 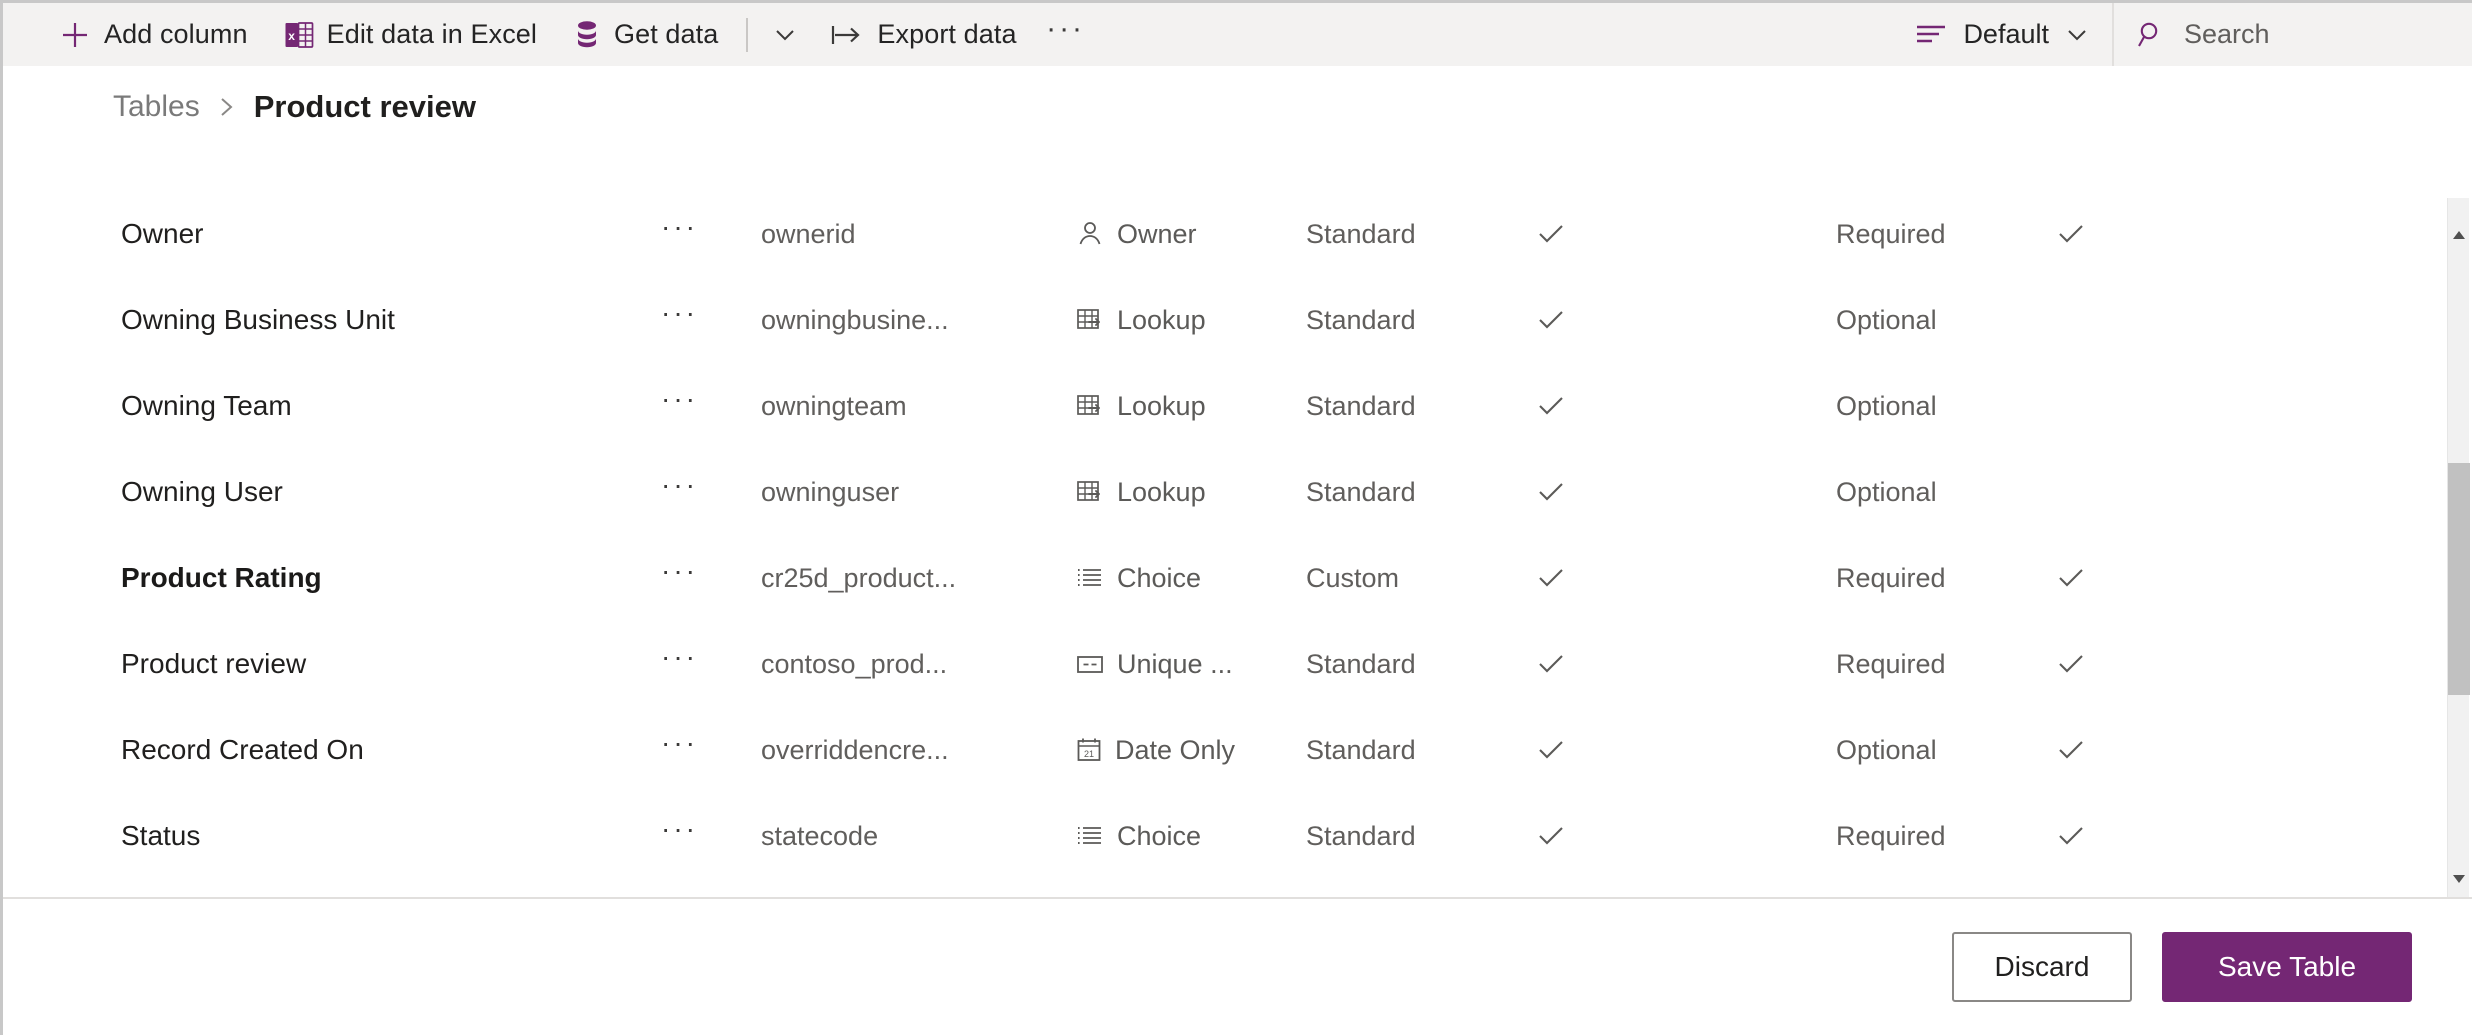 What do you see at coordinates (410, 34) in the screenshot?
I see `edit-data-in-excel-button: x Edit data in Excel` at bounding box center [410, 34].